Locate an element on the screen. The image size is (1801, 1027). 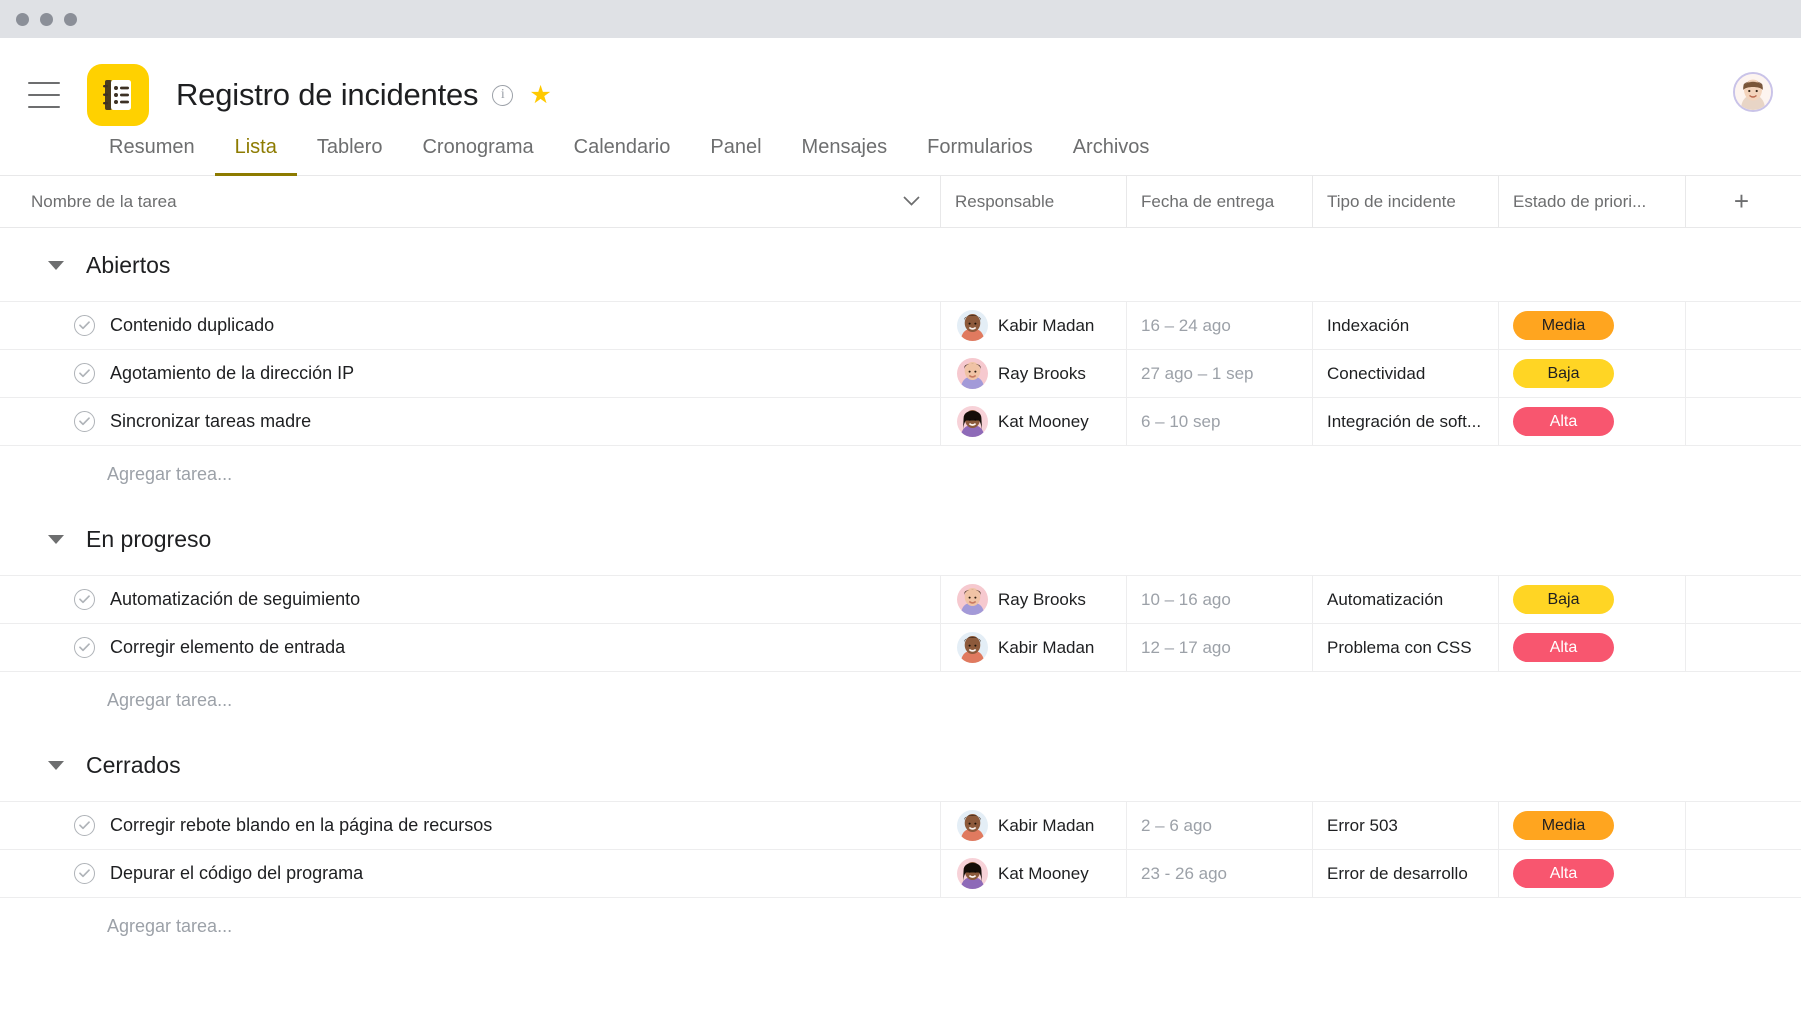
task-date-cell: 10 – 16 ago is located at coordinates (1219, 599).